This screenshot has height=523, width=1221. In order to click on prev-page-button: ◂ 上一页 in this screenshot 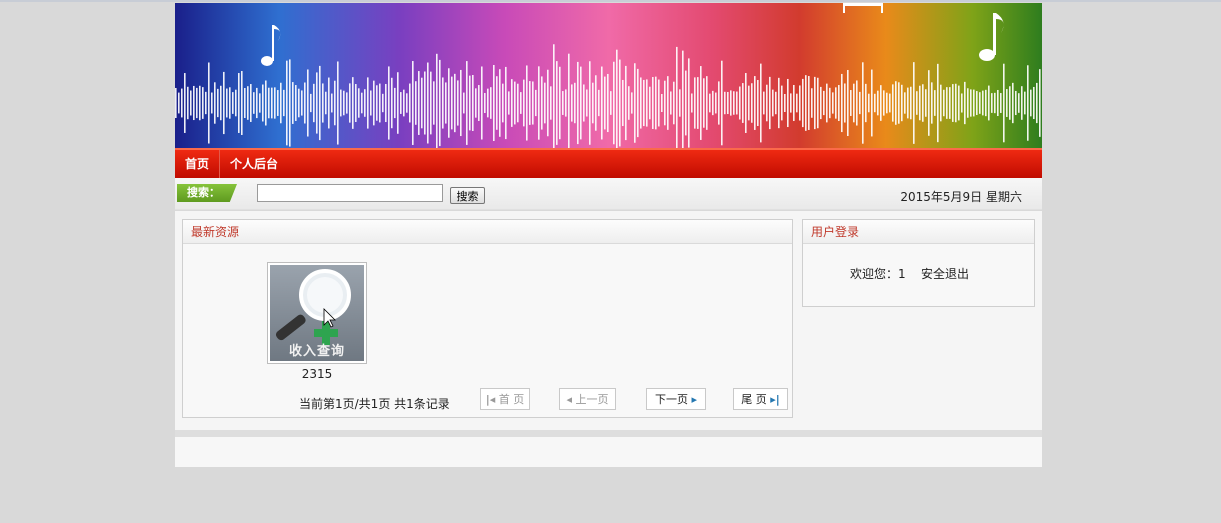, I will do `click(587, 399)`.